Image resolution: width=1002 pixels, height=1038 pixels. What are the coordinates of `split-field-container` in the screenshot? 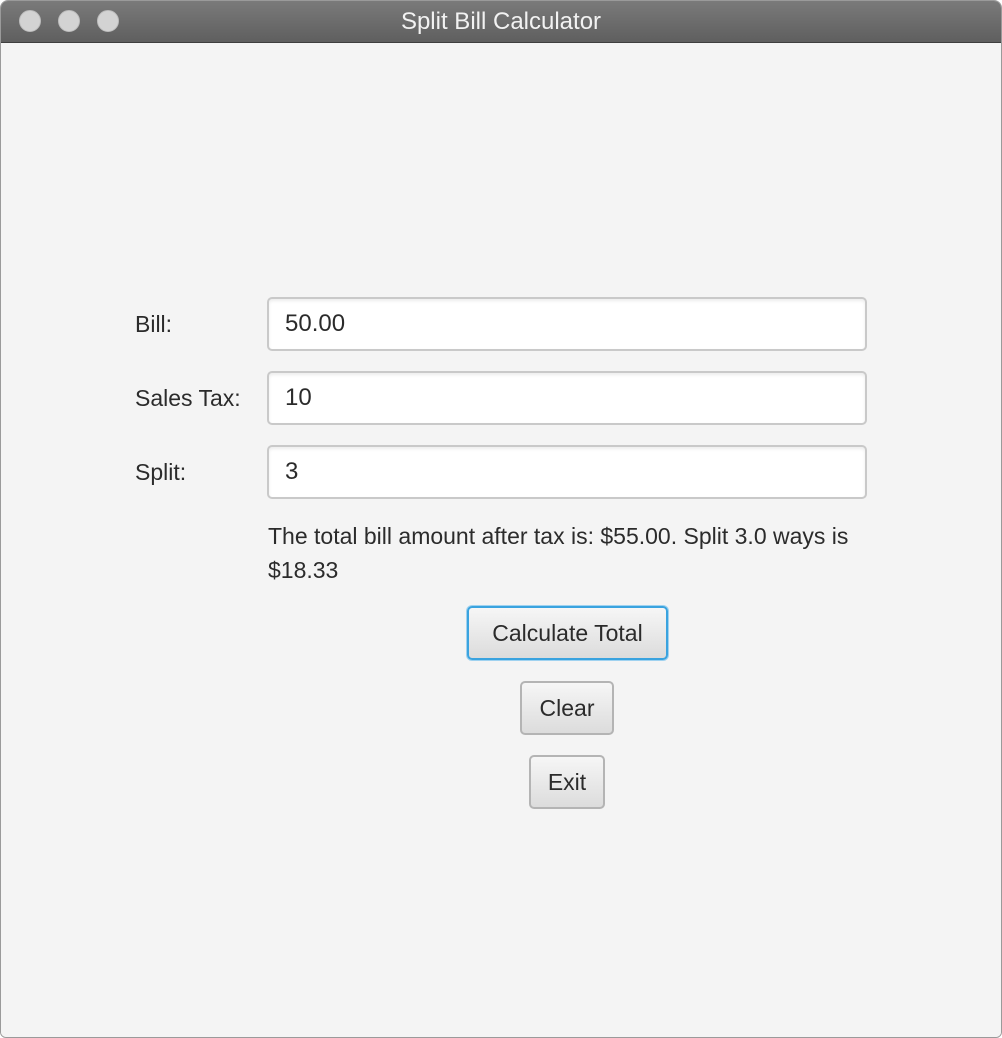 It's located at (567, 472).